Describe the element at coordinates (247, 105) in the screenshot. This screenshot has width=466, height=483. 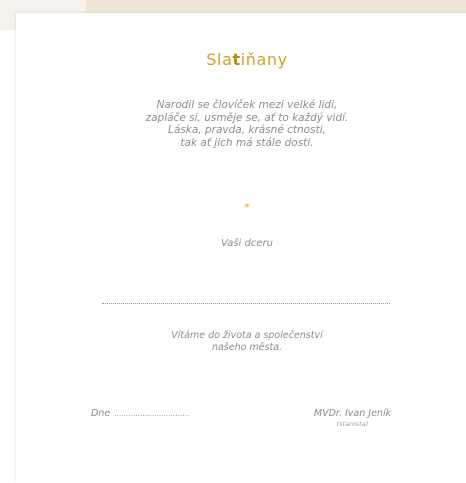
I see `poem-line: Narodil se človíček mezi velké lidi,` at that location.